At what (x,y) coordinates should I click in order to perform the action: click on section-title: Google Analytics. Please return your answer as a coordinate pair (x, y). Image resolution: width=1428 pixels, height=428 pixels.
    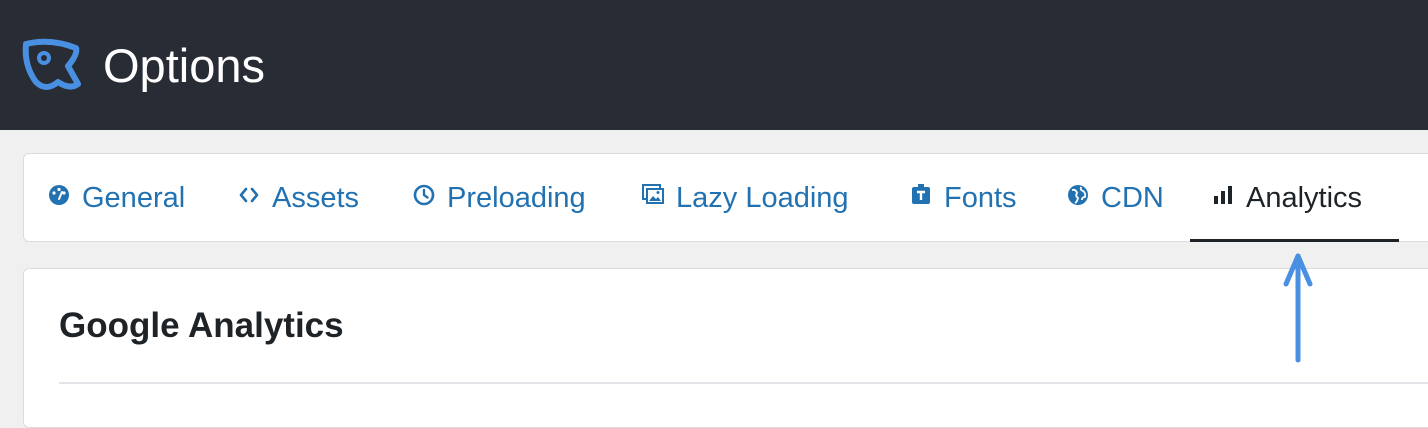
    Looking at the image, I should click on (201, 325).